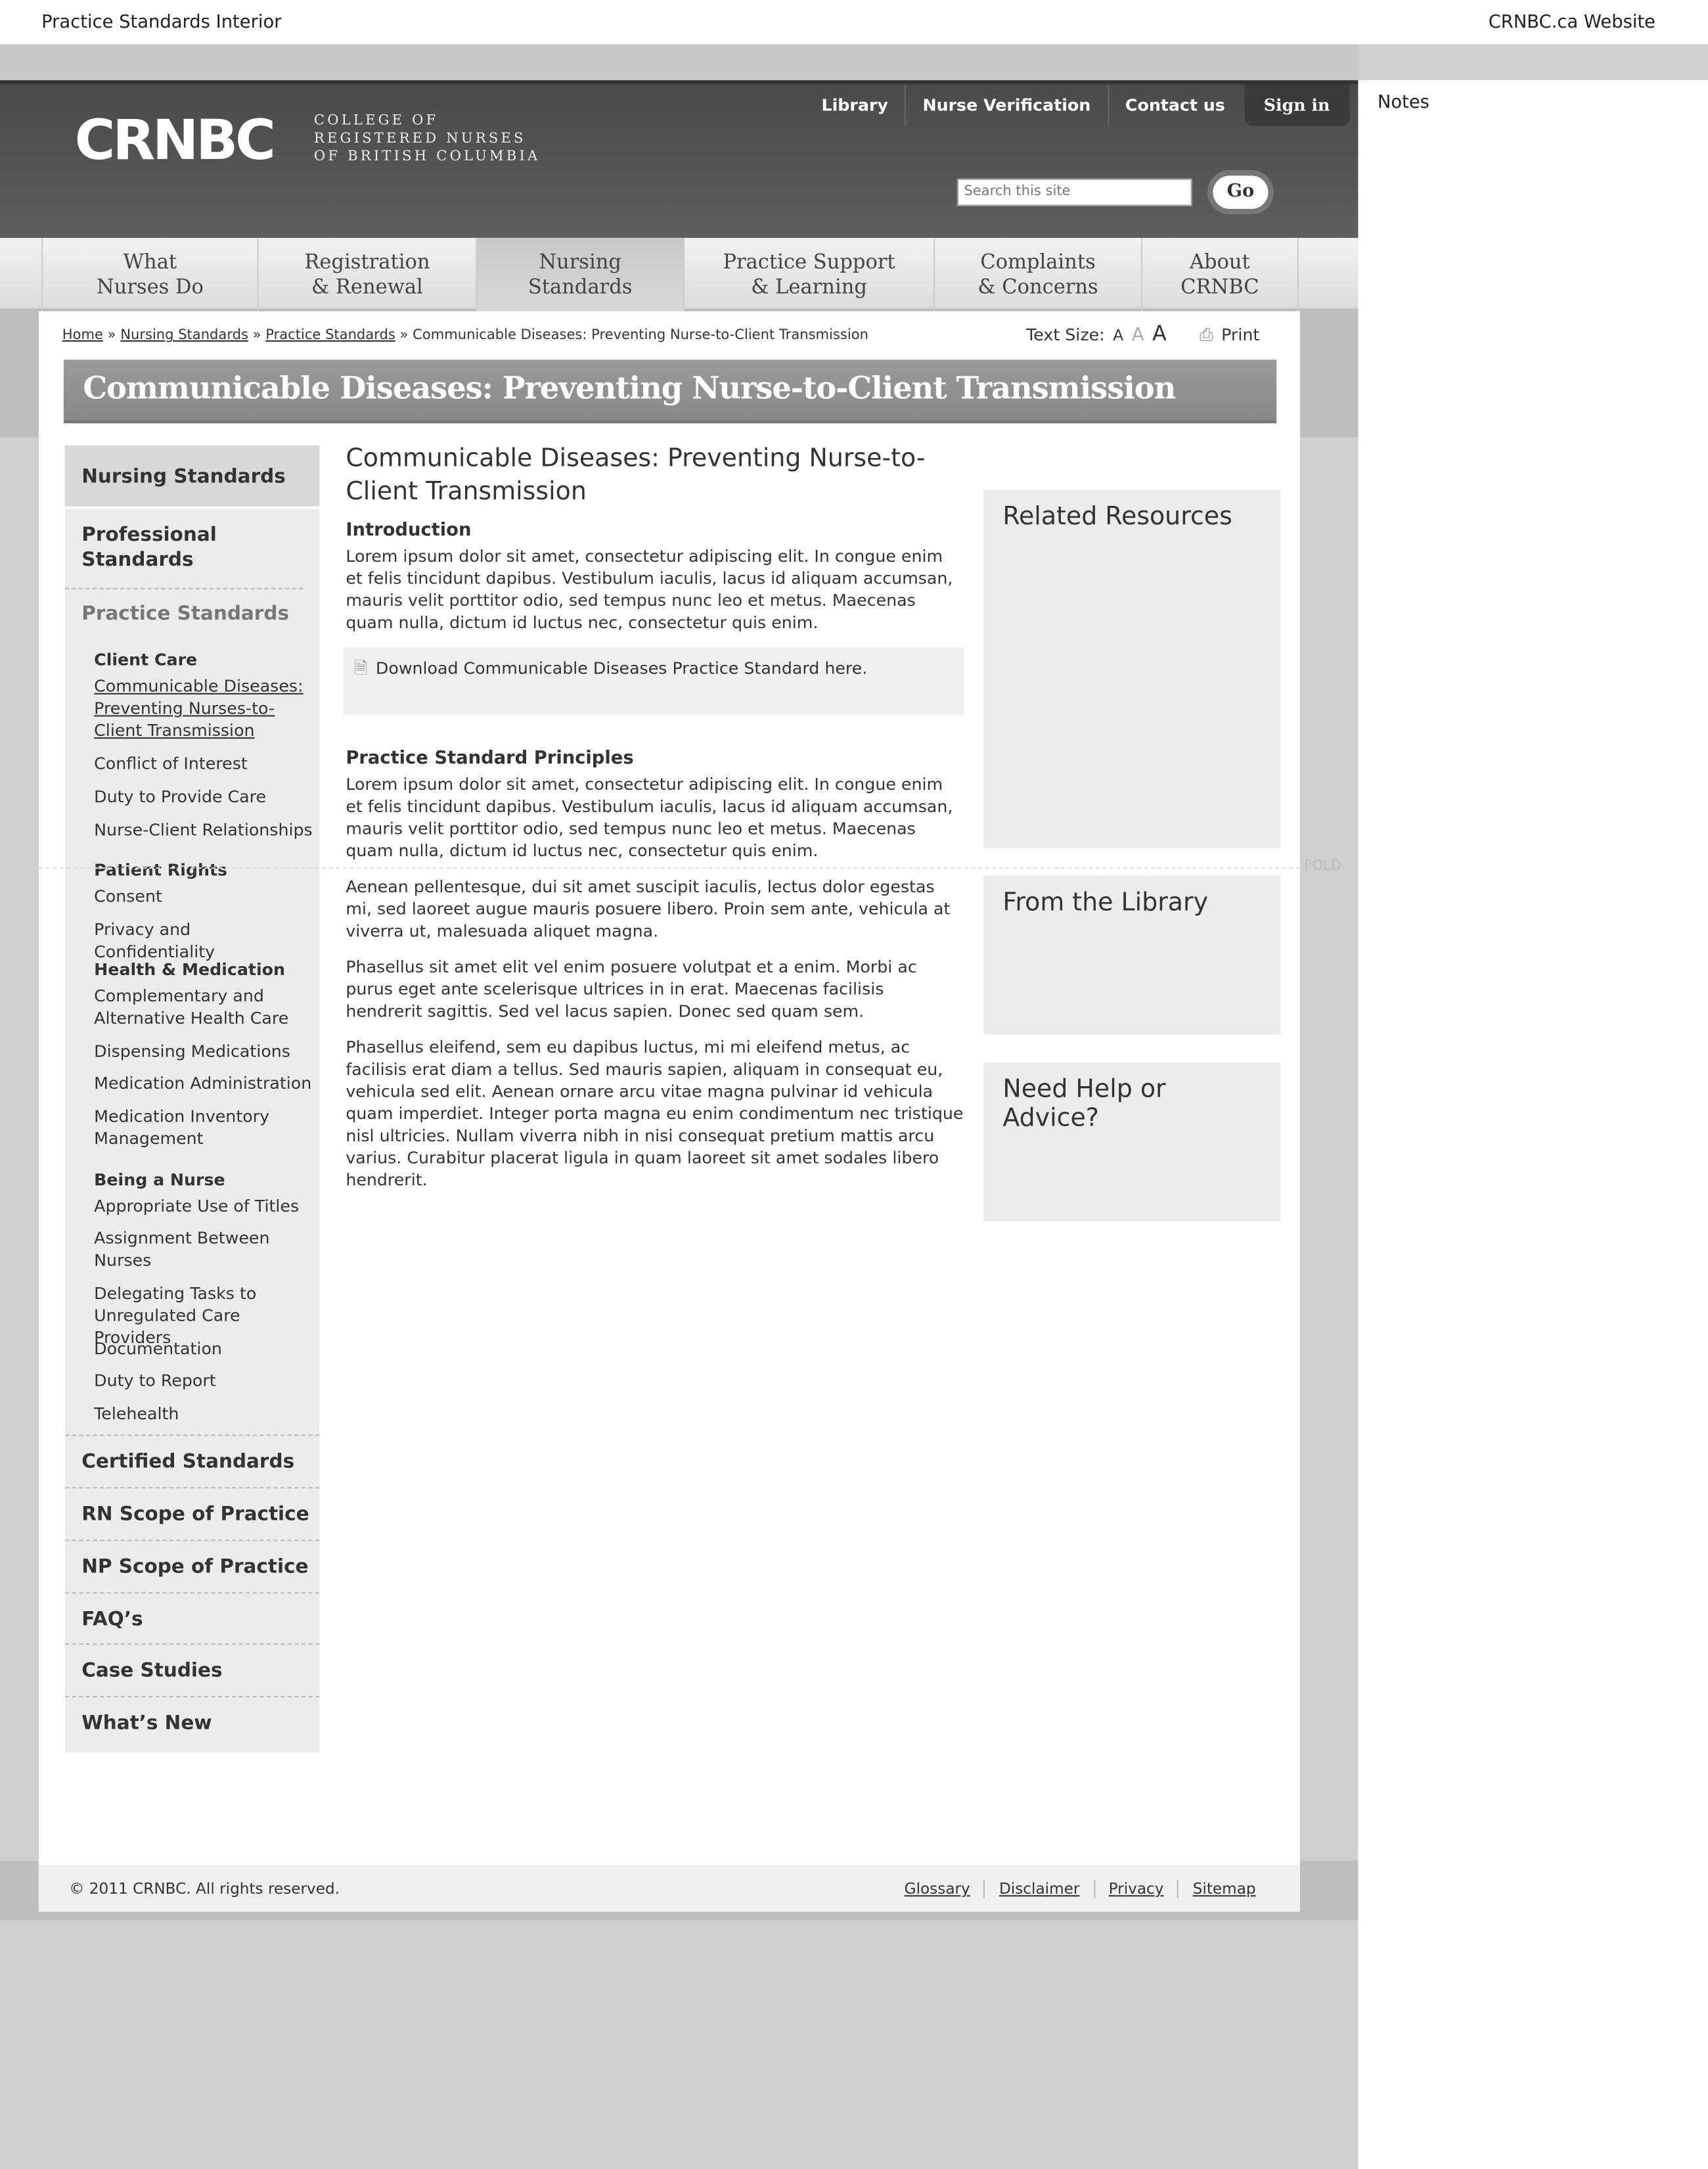 The image size is (1708, 2169). I want to click on sidebar-link: Medication Administration, so click(204, 1083).